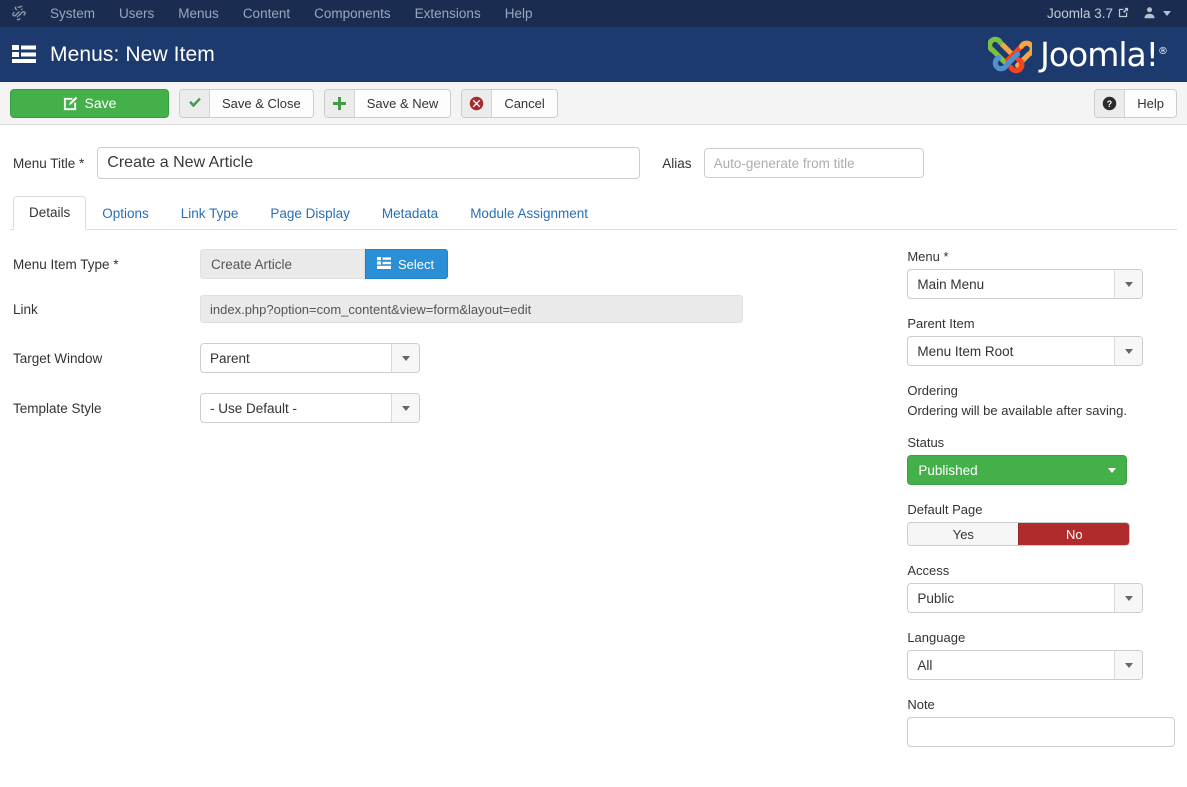 Image resolution: width=1187 pixels, height=787 pixels. What do you see at coordinates (352, 13) in the screenshot?
I see `nav-item-components: Components` at bounding box center [352, 13].